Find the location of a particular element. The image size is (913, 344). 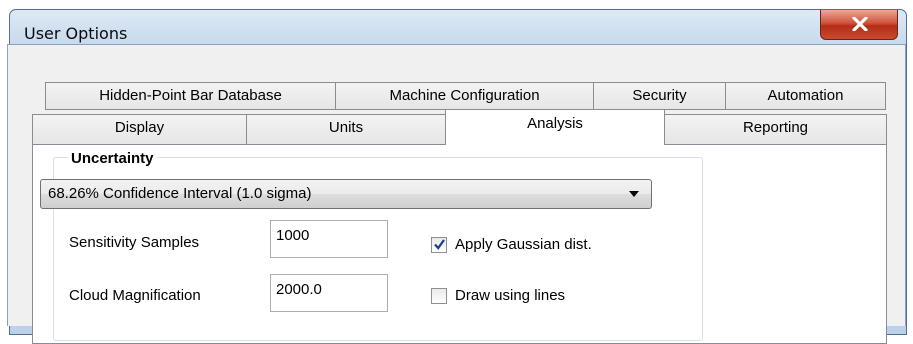

tab-label: Hidden-Point Bar Database is located at coordinates (190, 95).